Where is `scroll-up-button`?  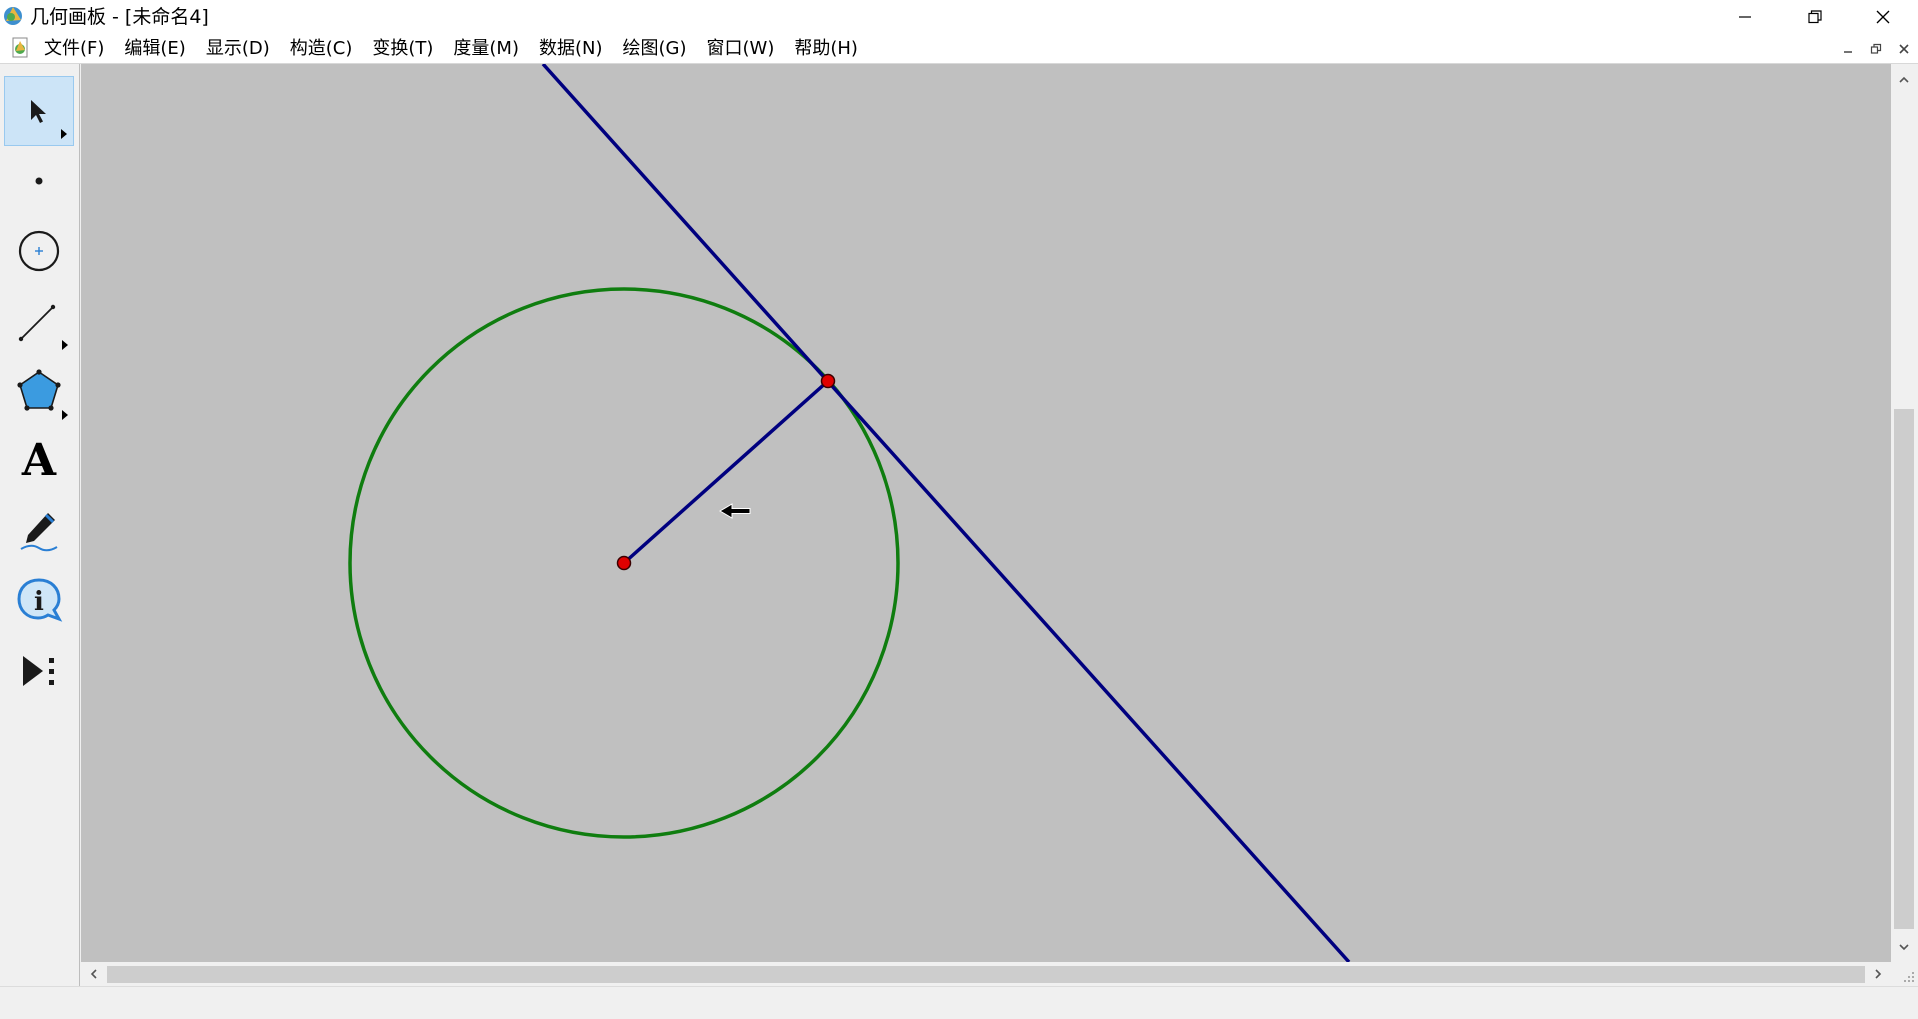 scroll-up-button is located at coordinates (1904, 80).